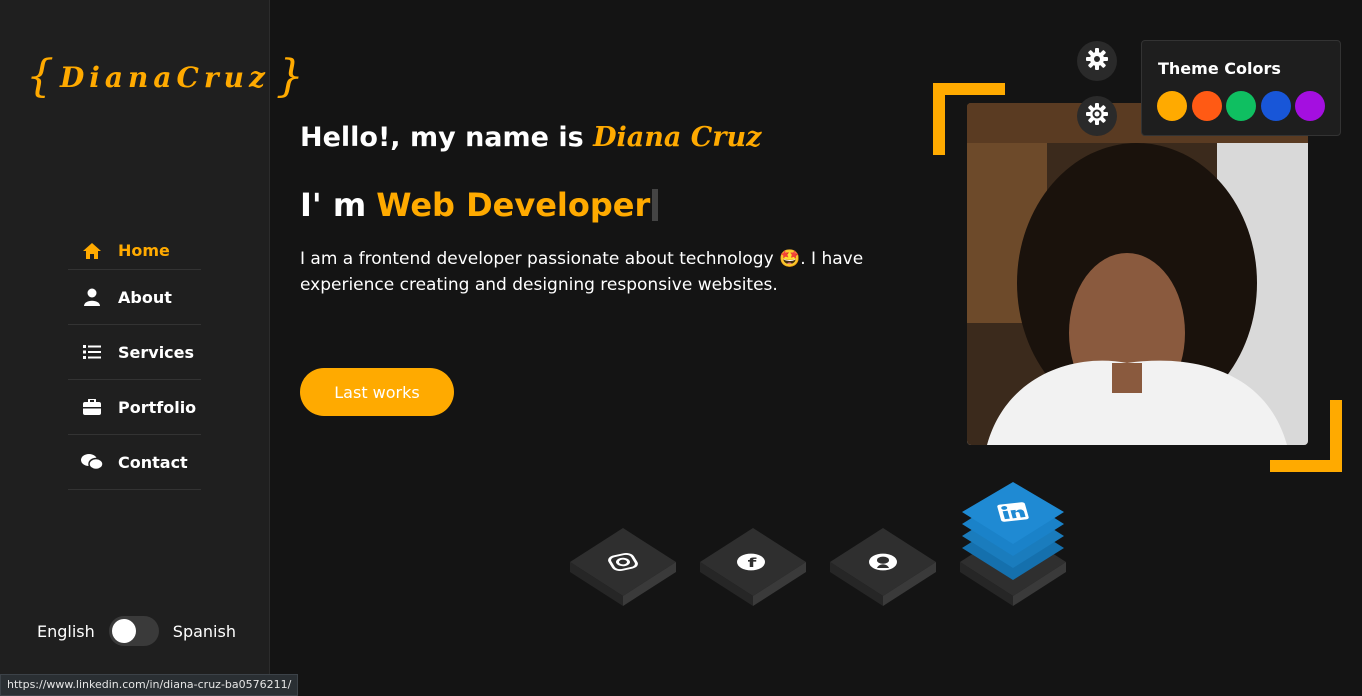  Describe the element at coordinates (1219, 68) in the screenshot. I see `theme-colors-title: Theme Colors` at that location.